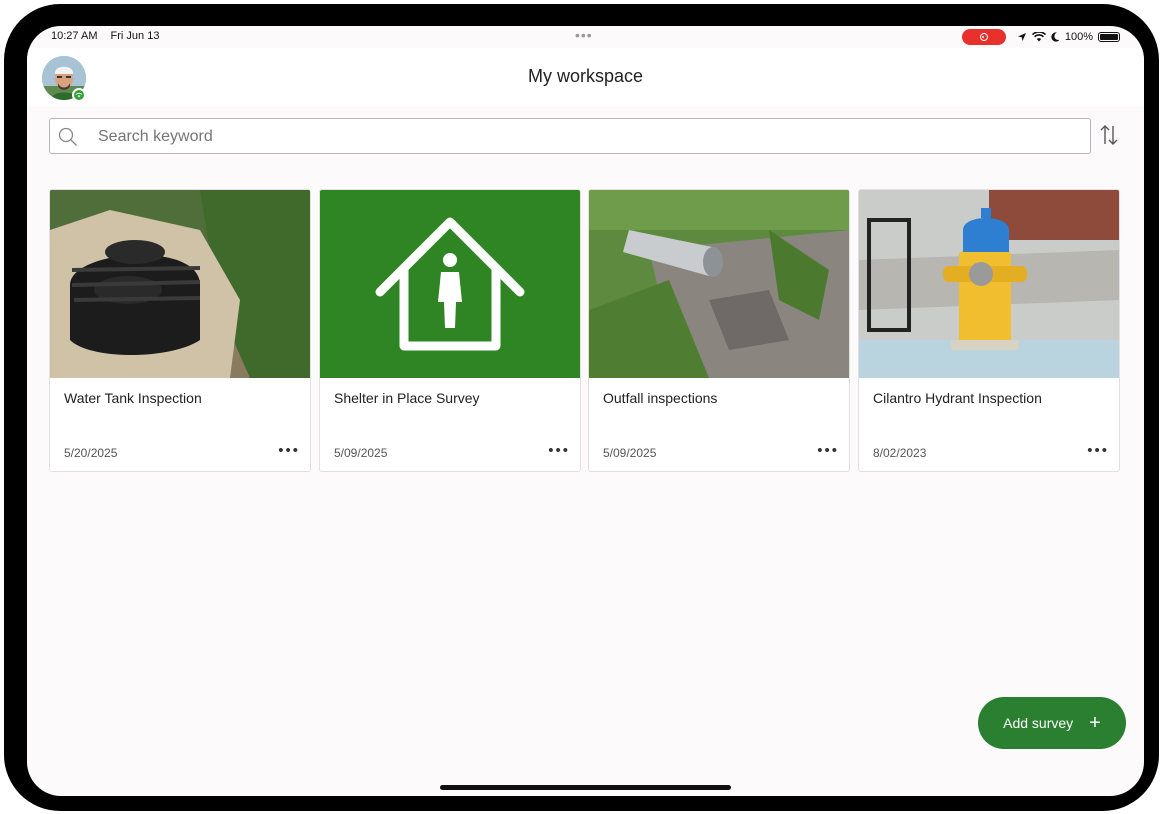 This screenshot has width=1162, height=814. I want to click on status-right: 100%, so click(1040, 37).